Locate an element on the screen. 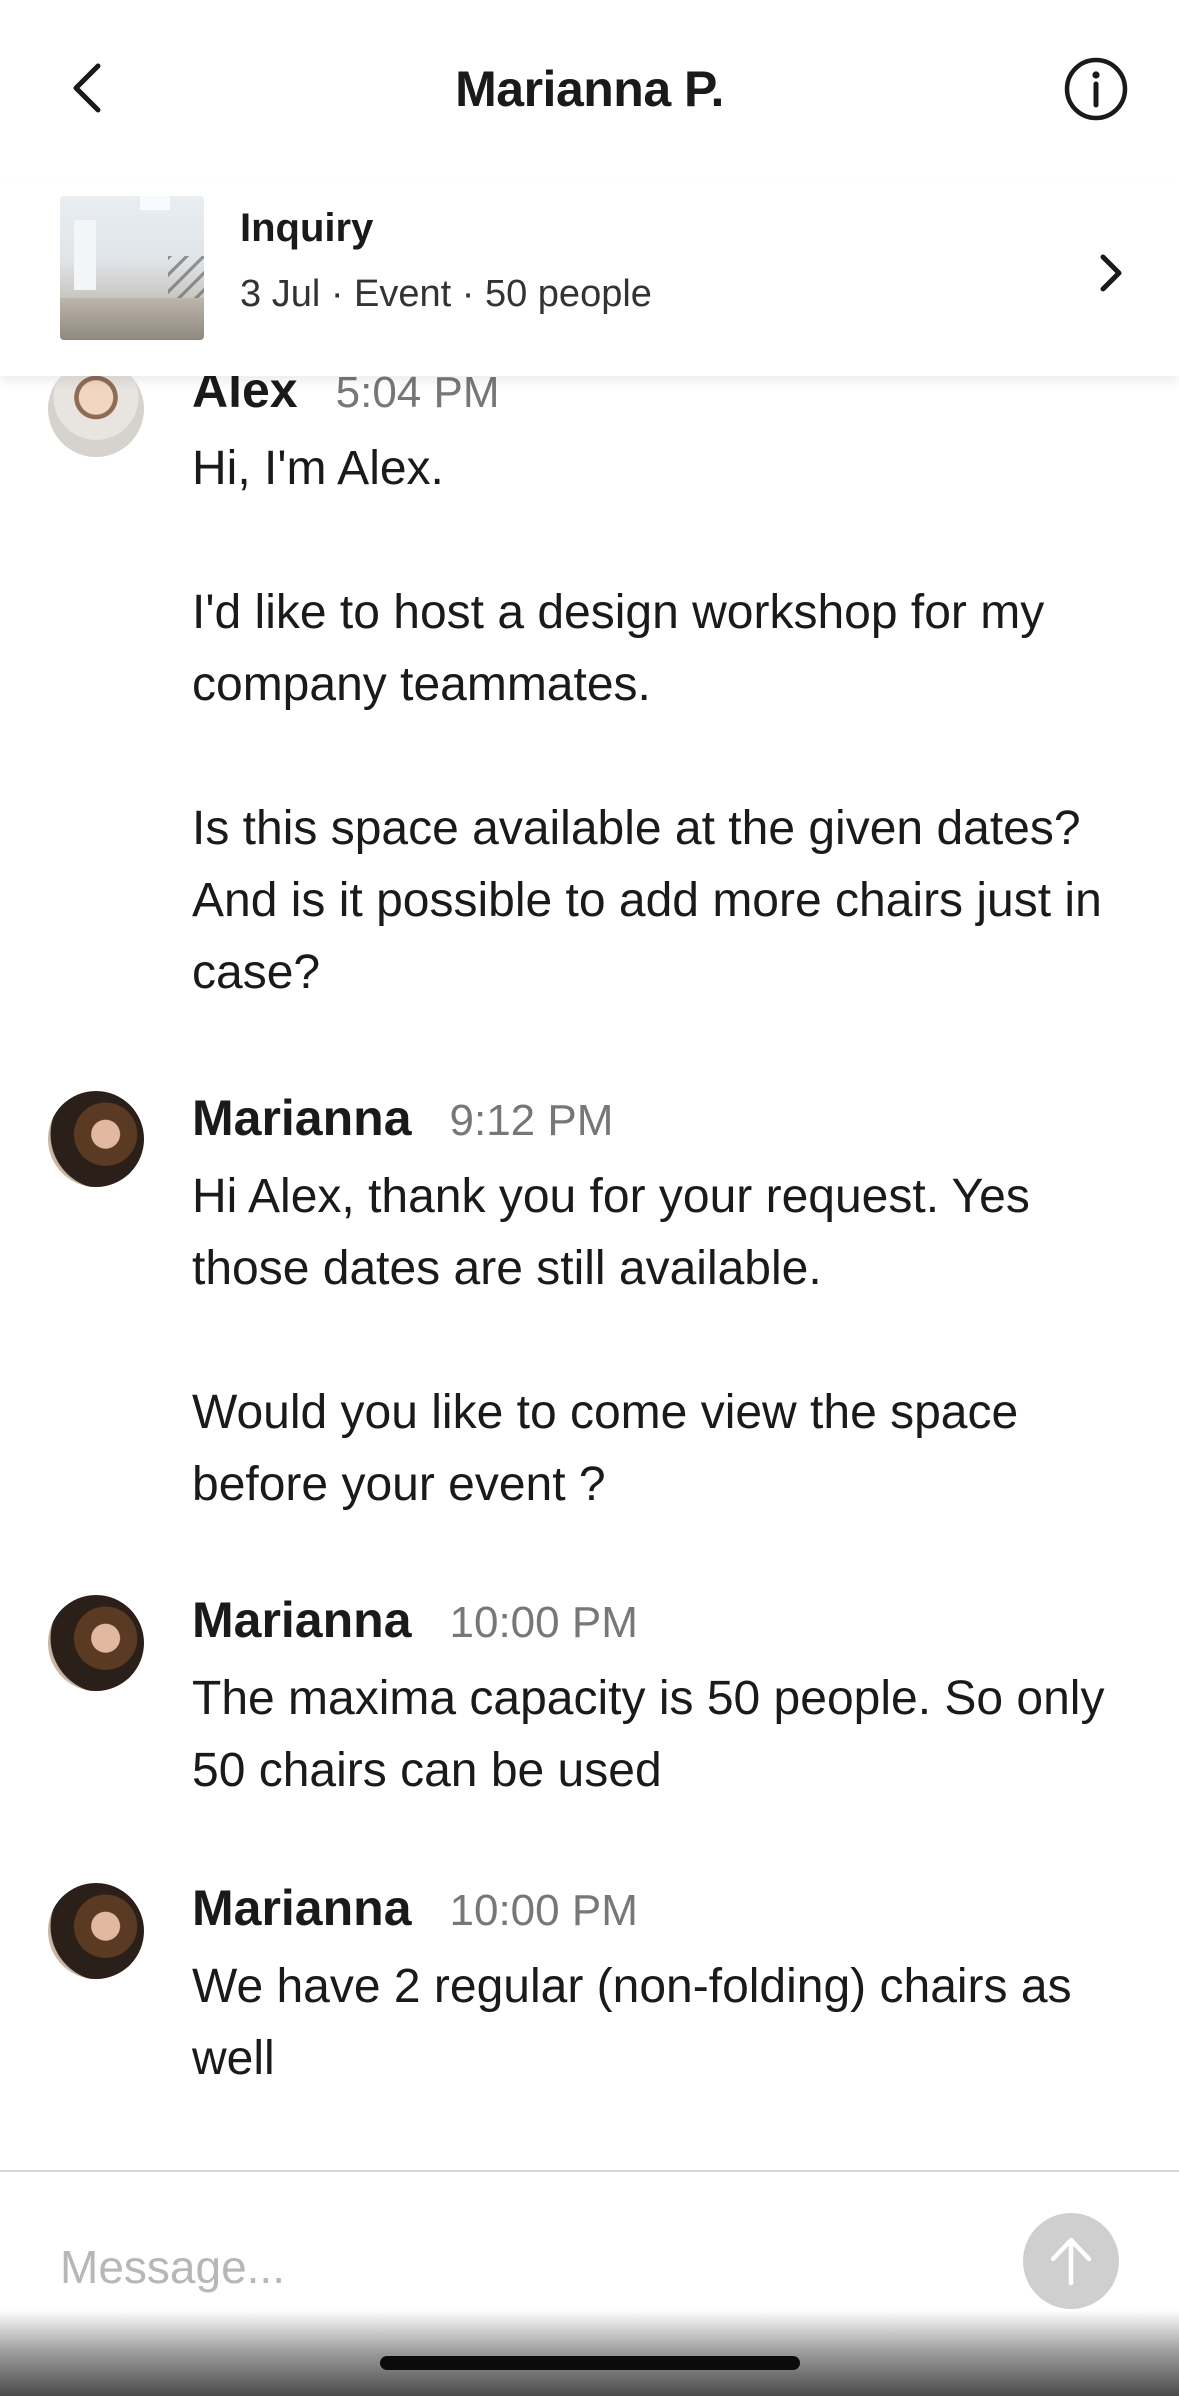 Image resolution: width=1179 pixels, height=2396 pixels. message-time: 9:12 PM is located at coordinates (531, 1120).